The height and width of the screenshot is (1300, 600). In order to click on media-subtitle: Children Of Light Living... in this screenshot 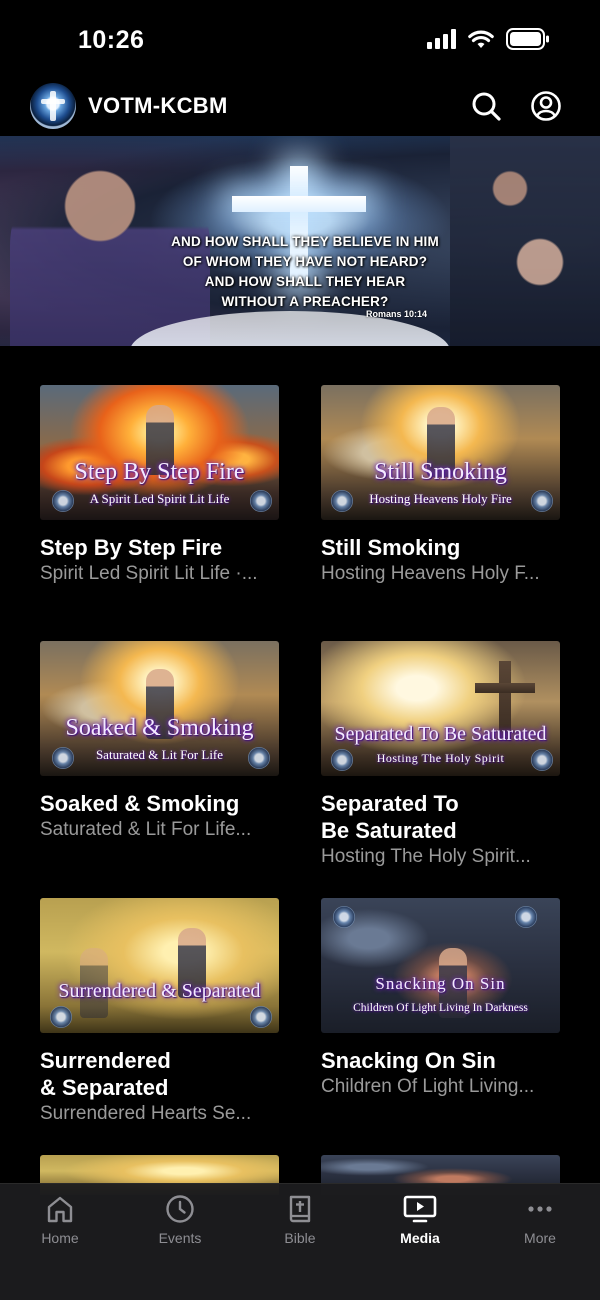, I will do `click(428, 1086)`.